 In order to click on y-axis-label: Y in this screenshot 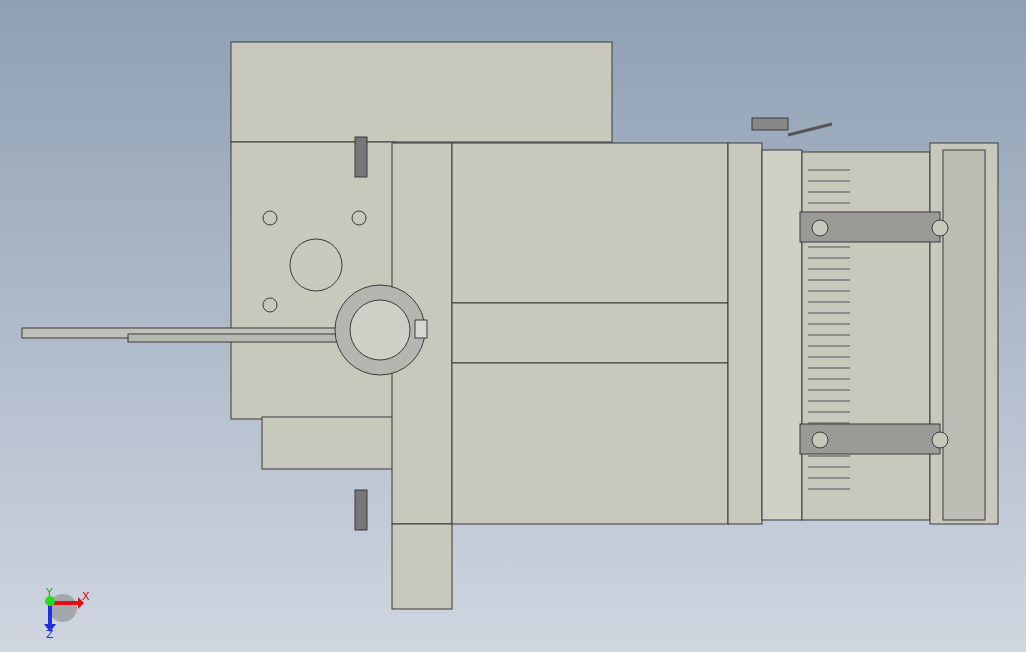, I will do `click(49, 592)`.